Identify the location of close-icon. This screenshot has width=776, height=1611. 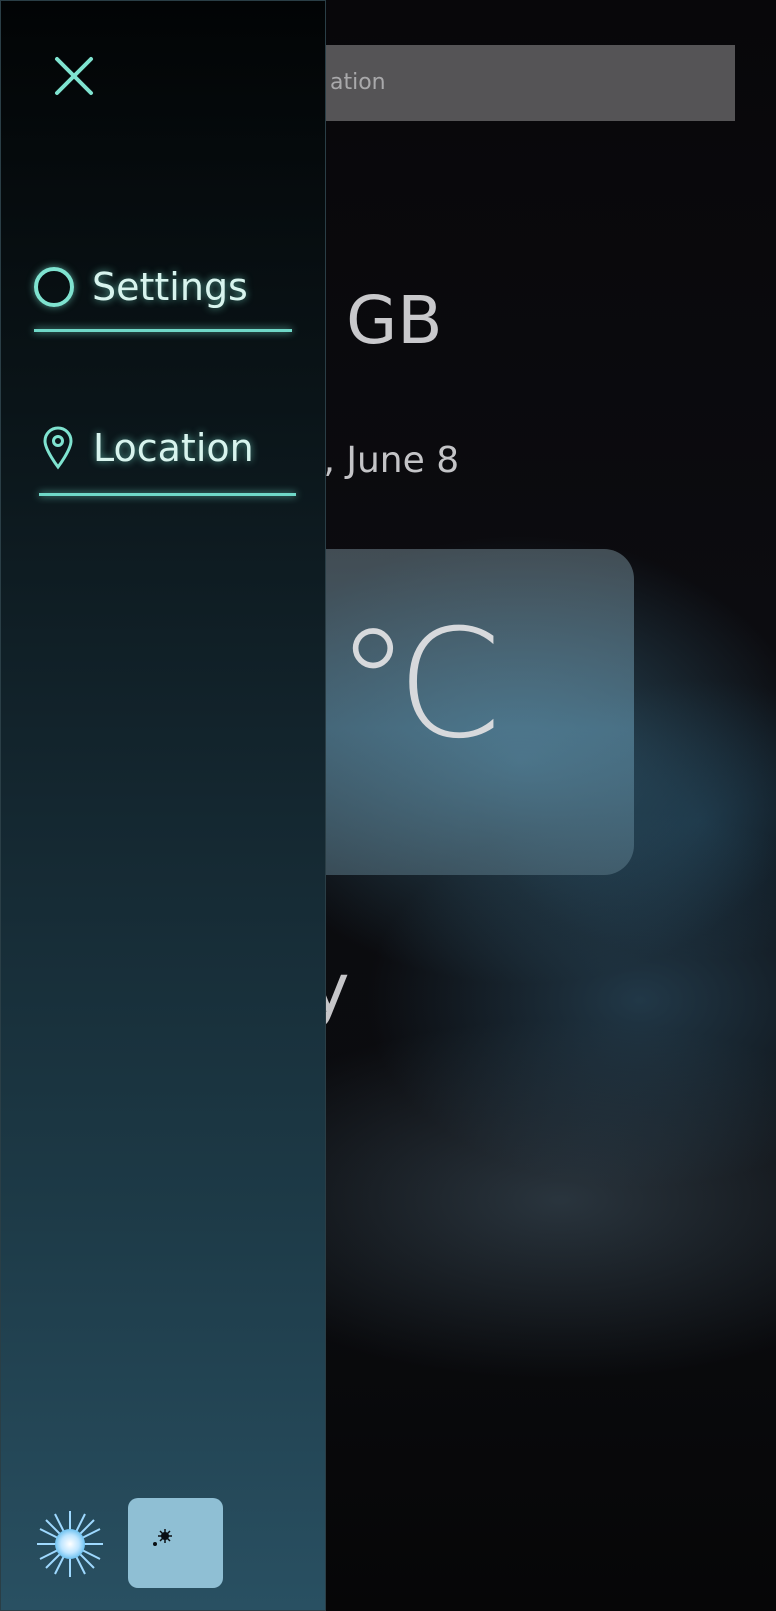
(74, 76).